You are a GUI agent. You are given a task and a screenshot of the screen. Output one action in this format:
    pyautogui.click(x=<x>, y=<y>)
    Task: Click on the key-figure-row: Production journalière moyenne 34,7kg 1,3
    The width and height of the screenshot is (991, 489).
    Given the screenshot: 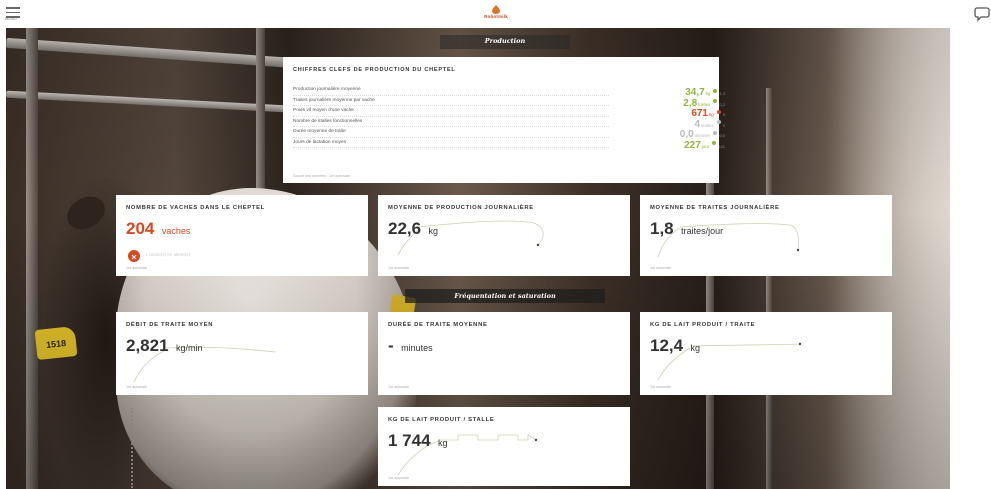 What is the action you would take?
    pyautogui.click(x=509, y=91)
    